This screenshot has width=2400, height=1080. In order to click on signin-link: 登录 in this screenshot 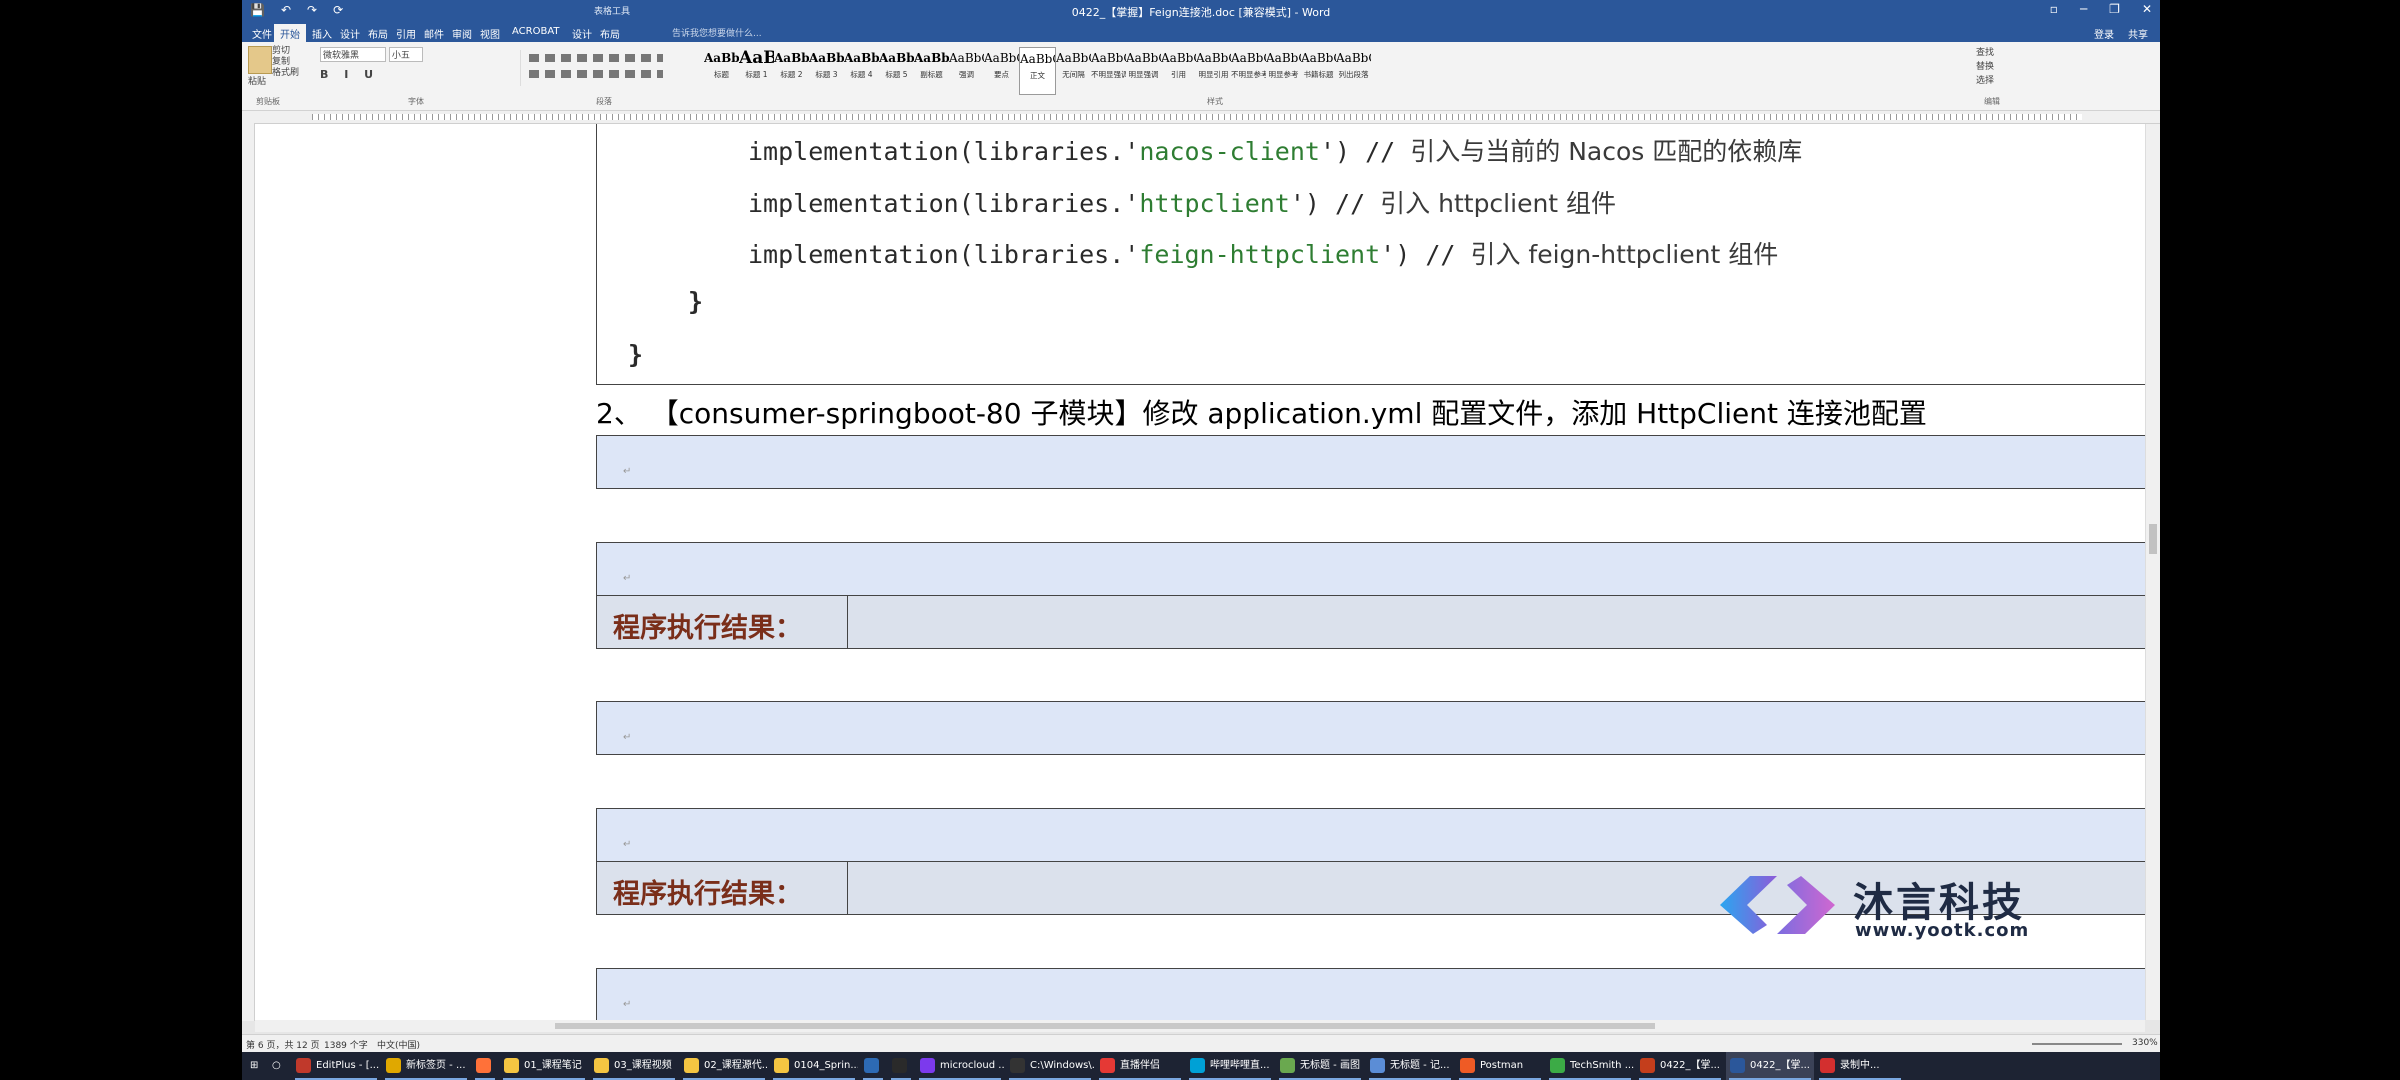, I will do `click(2104, 33)`.